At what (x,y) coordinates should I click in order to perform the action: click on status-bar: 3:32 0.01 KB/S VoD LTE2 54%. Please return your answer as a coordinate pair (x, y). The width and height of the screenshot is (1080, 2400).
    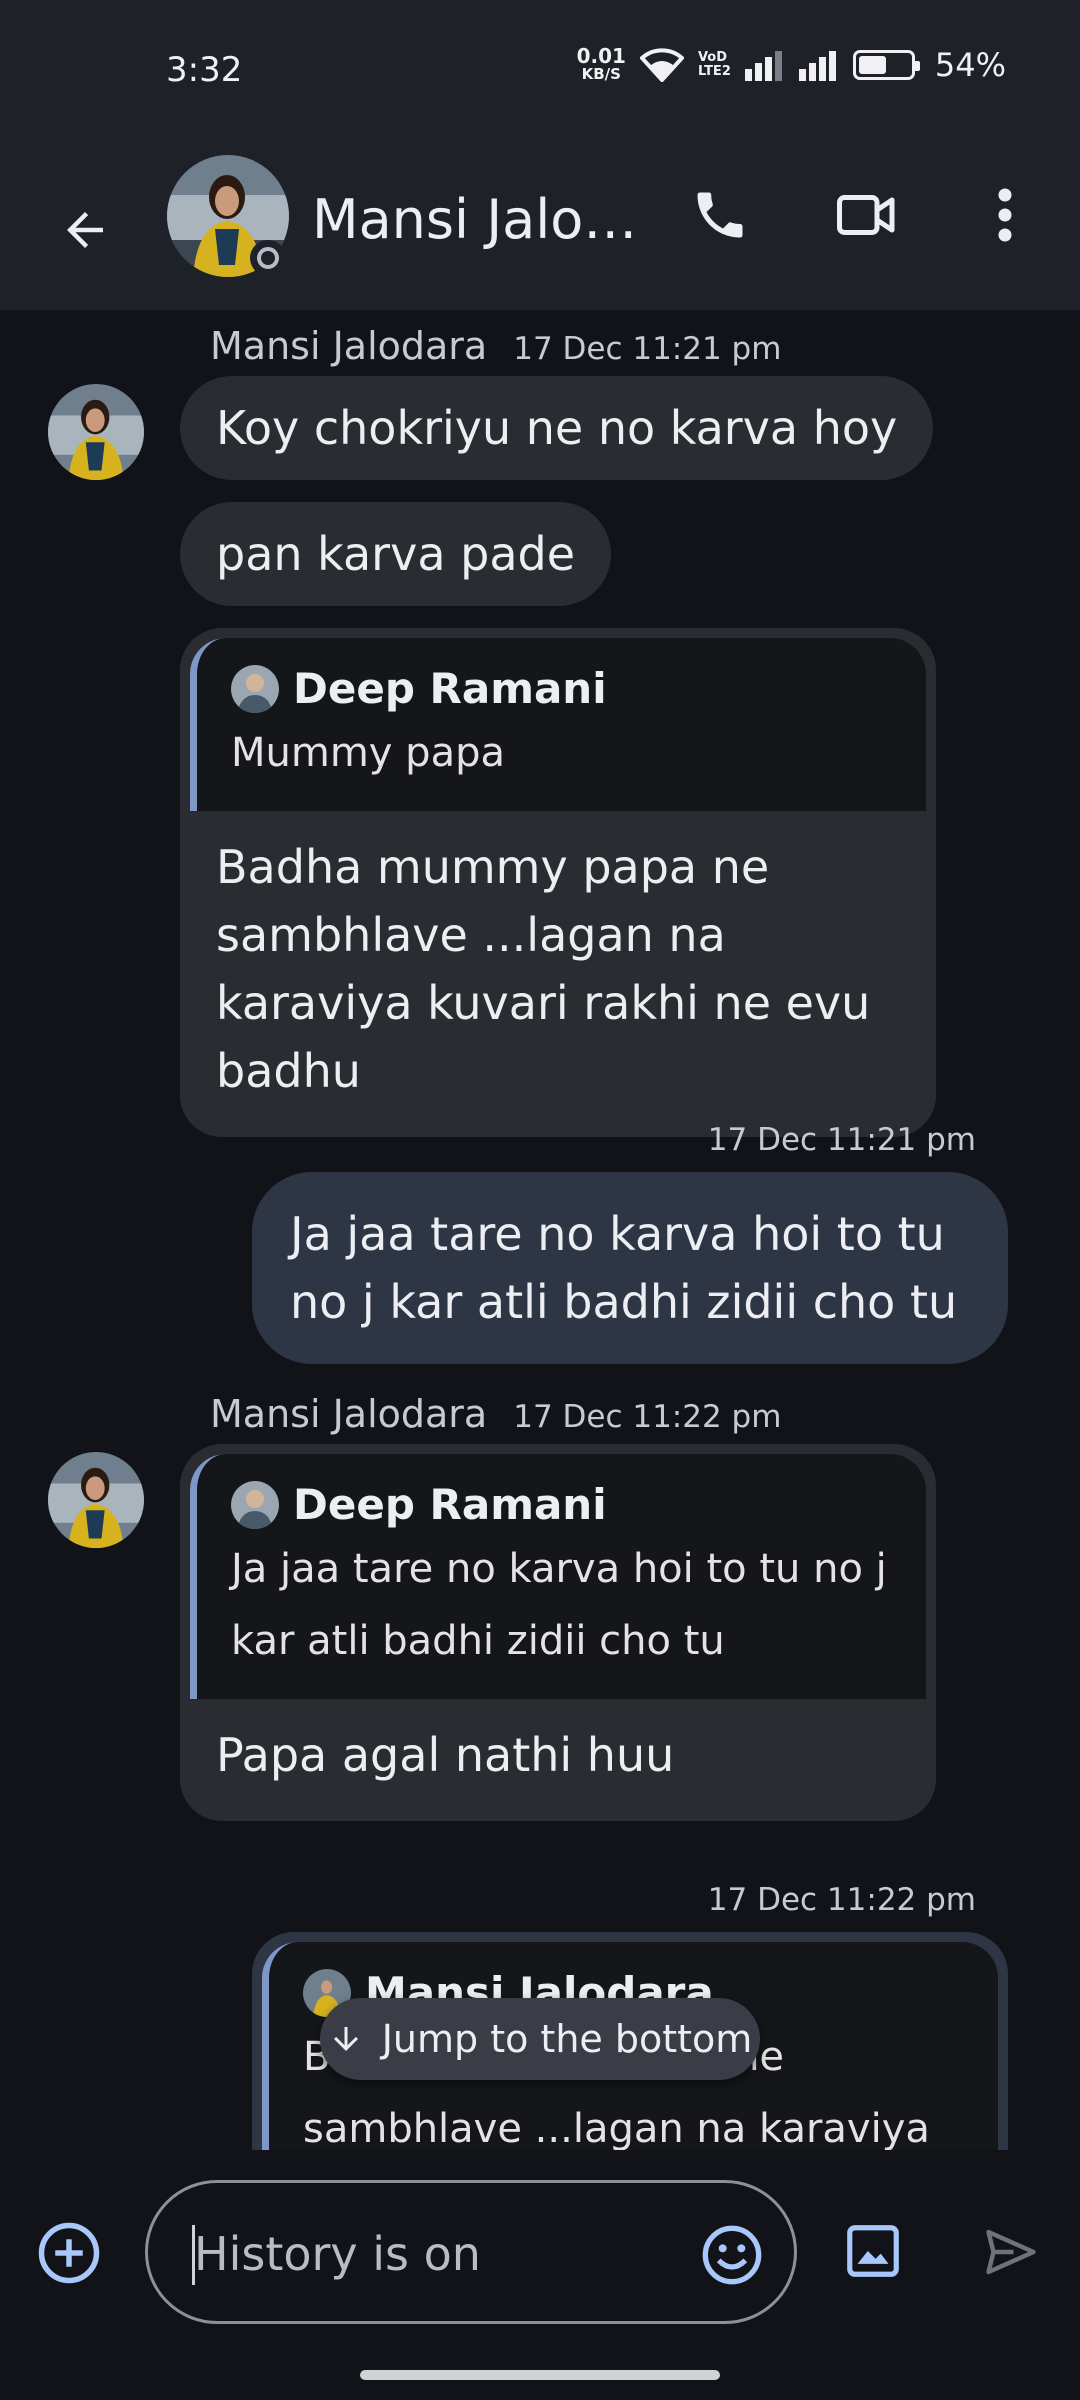
    Looking at the image, I should click on (540, 65).